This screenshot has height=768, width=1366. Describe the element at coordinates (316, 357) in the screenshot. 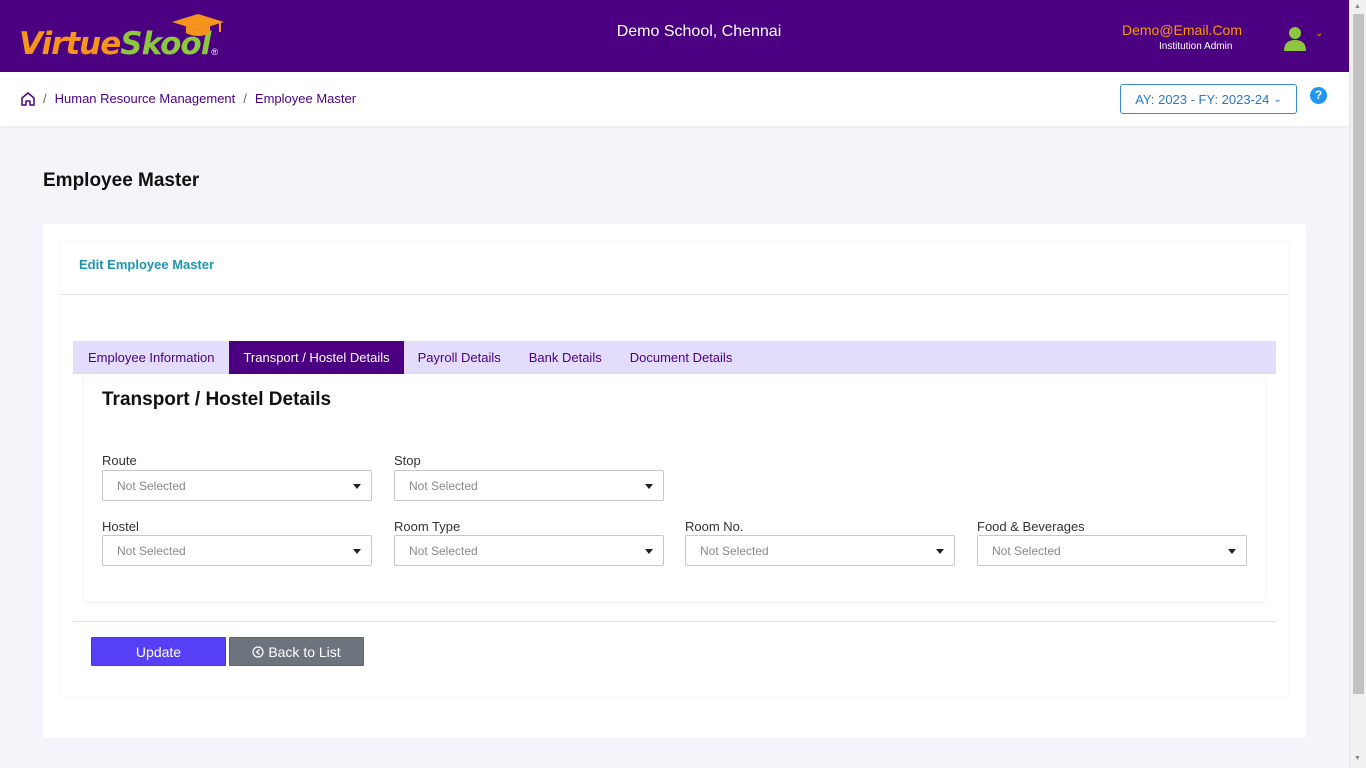

I see `tab-transport-hostel-details: Transport / Hostel Details` at that location.